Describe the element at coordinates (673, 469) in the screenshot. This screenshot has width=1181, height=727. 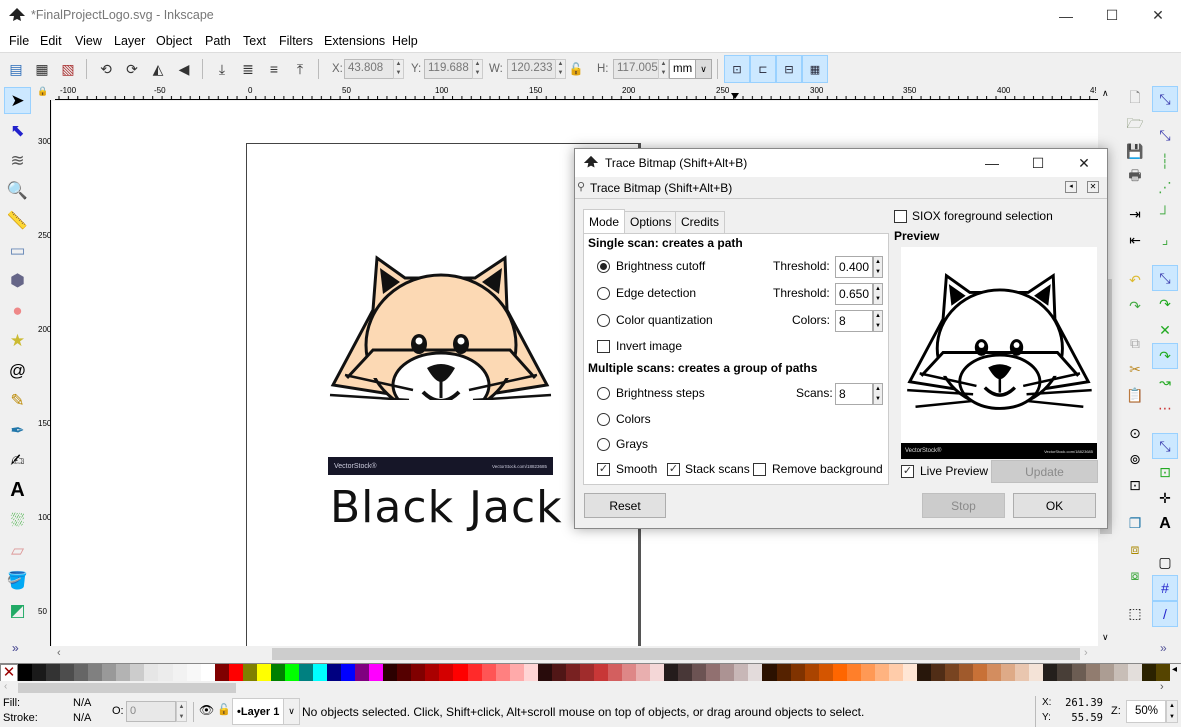
I see `stack-scans-checkbox: ✓` at that location.